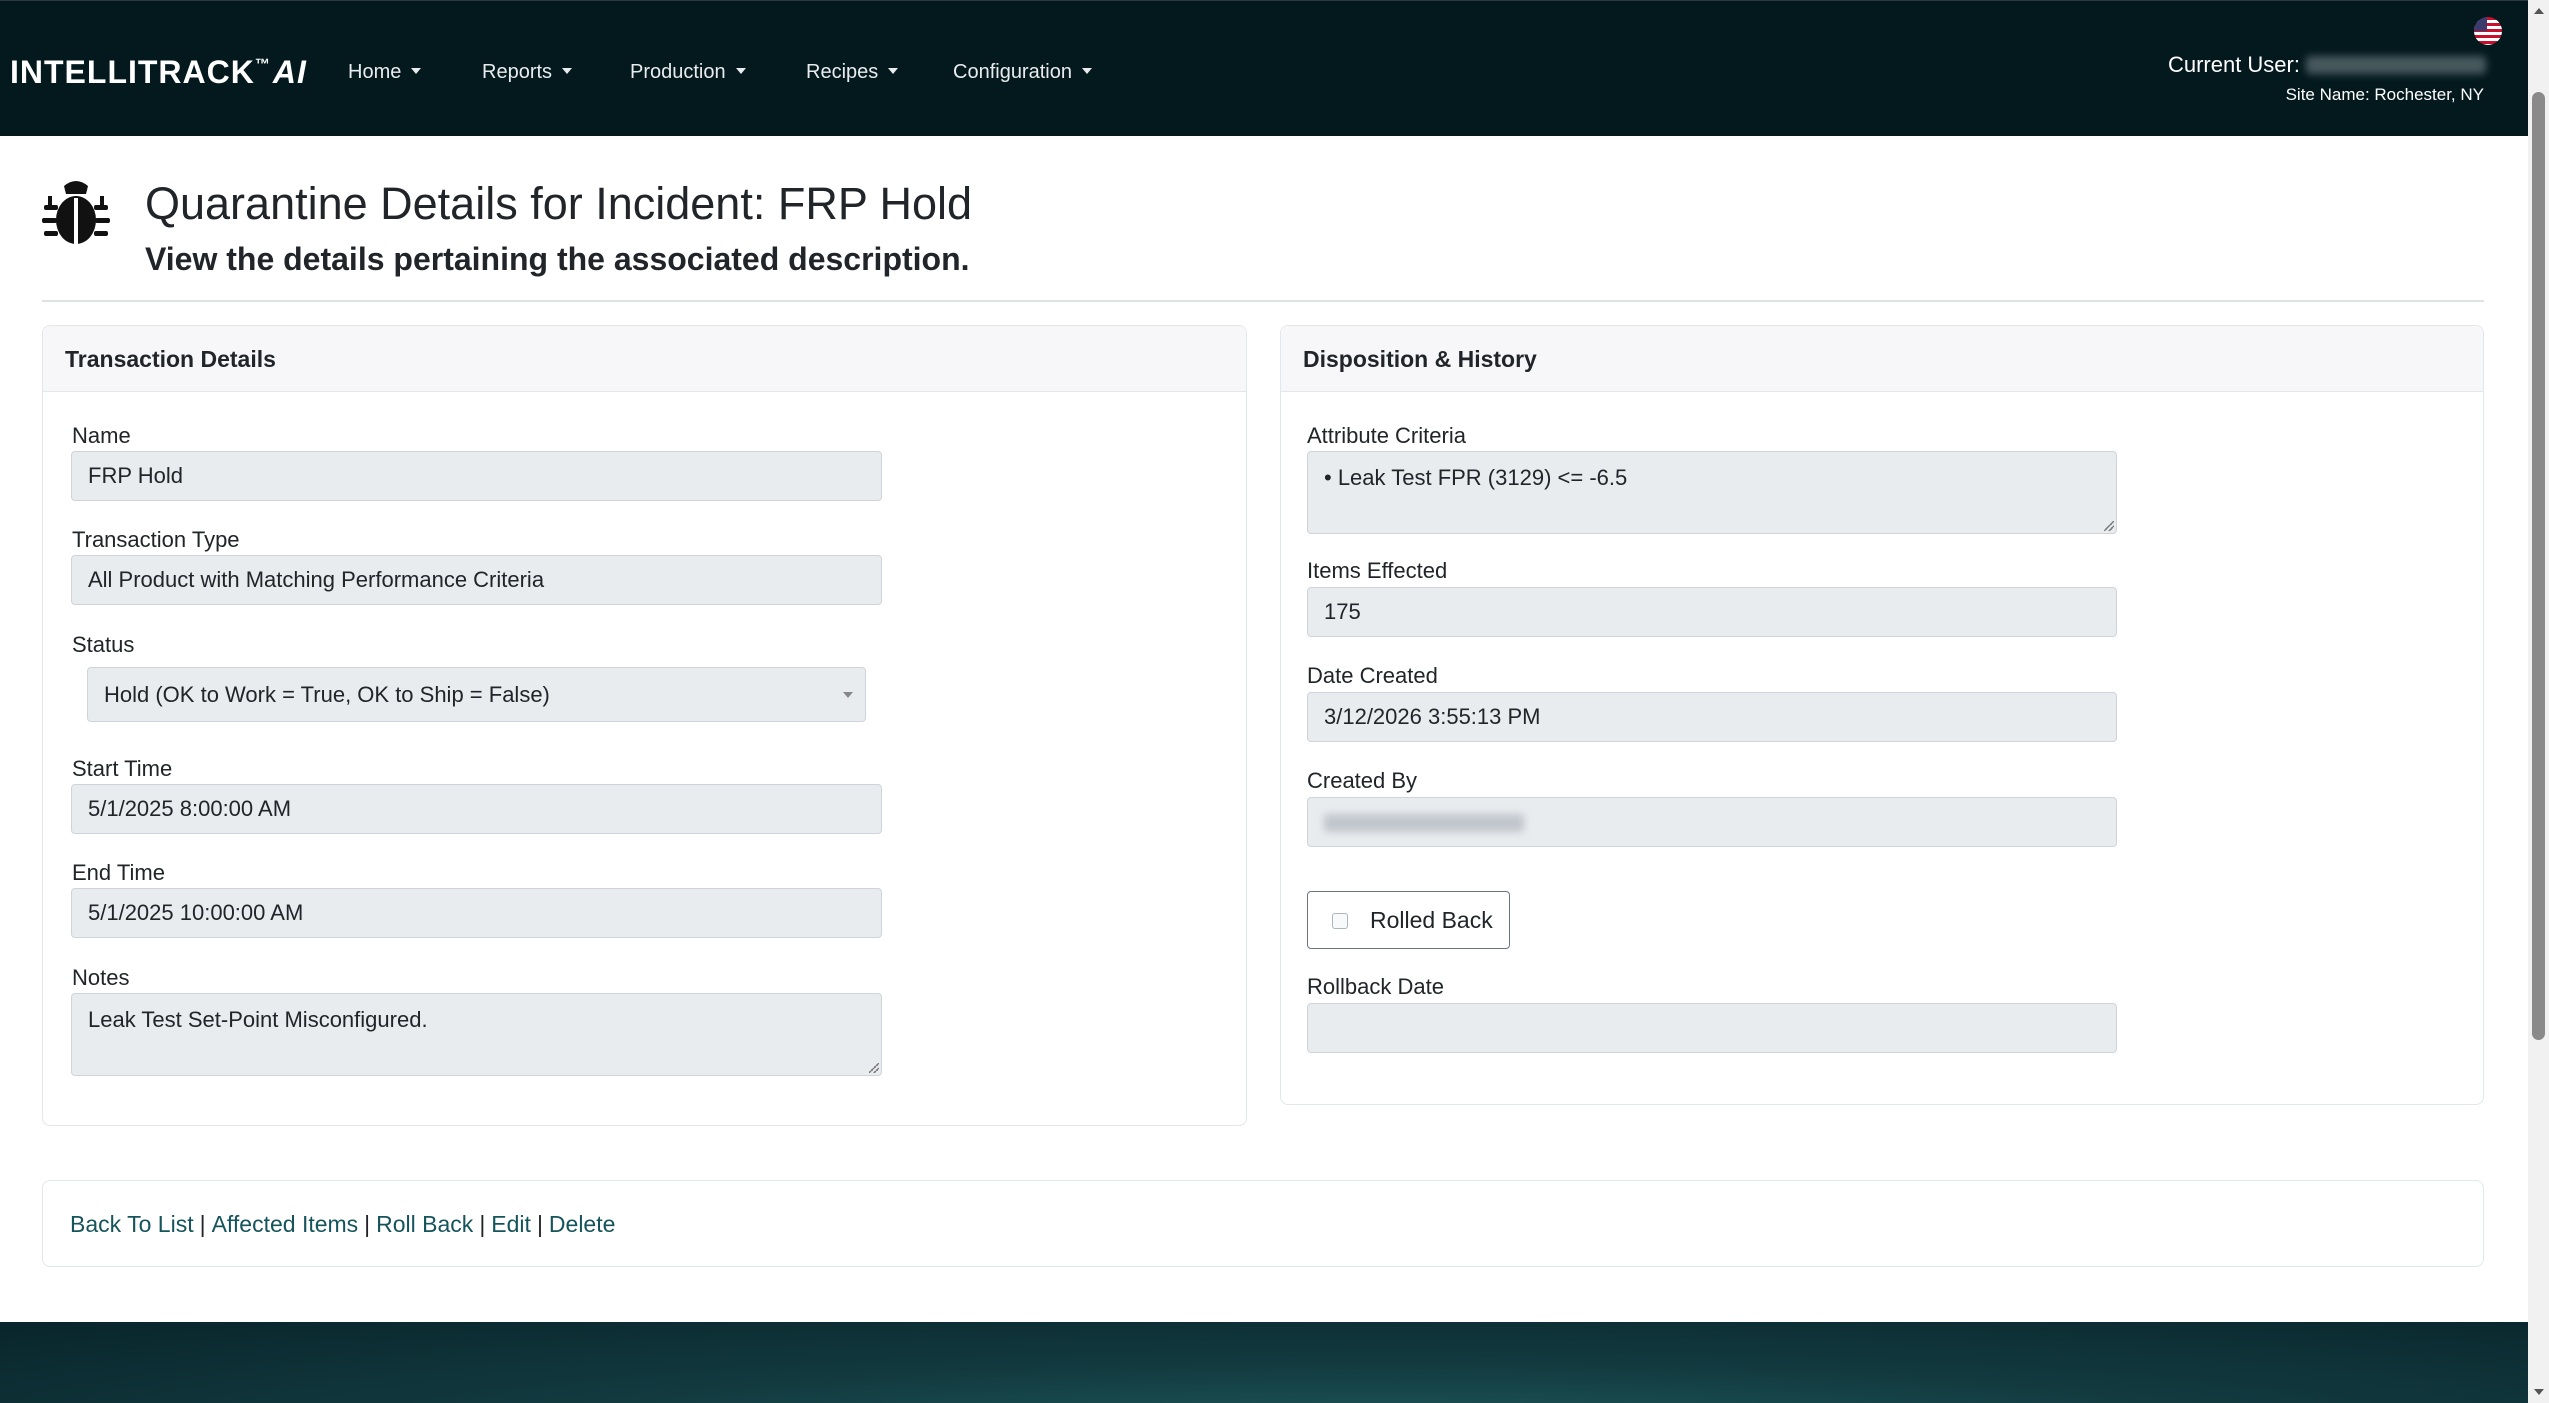 Image resolution: width=2549 pixels, height=1403 pixels. I want to click on back-to-list-link: Back To List, so click(132, 1224).